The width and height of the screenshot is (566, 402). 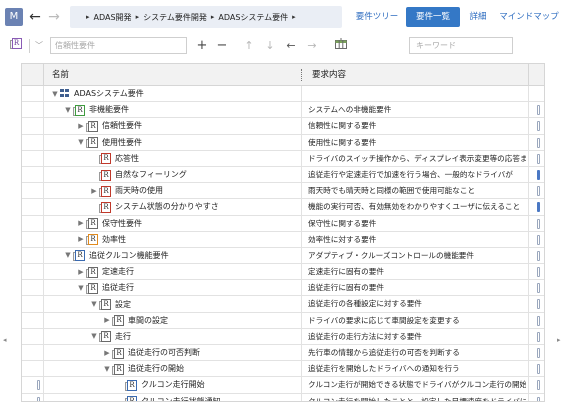 I want to click on add-icon: +, so click(x=202, y=46).